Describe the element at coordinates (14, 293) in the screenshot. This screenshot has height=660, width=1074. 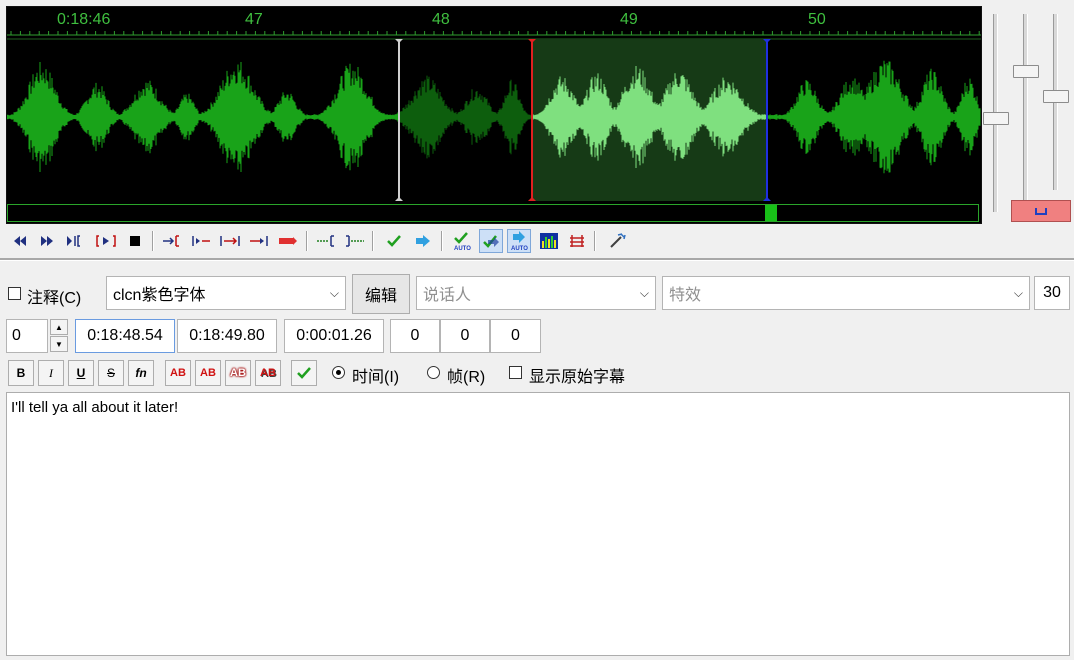
I see `comment-checkbox` at that location.